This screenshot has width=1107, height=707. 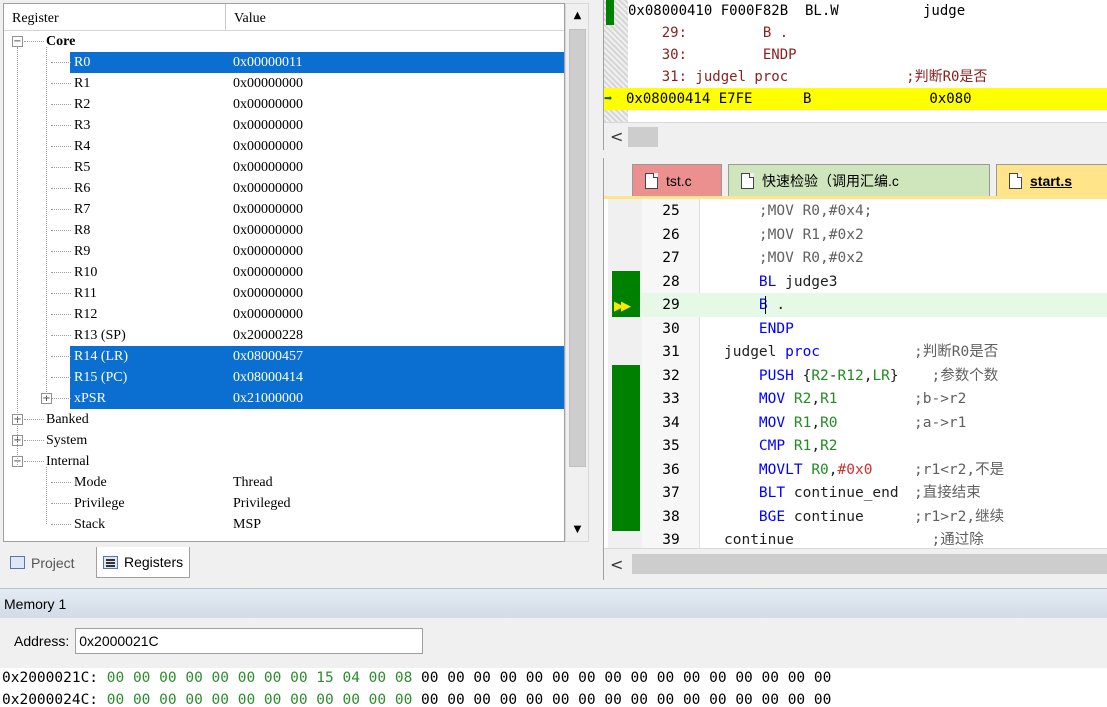 I want to click on disasm-source-line: 29: B ., so click(x=867, y=33).